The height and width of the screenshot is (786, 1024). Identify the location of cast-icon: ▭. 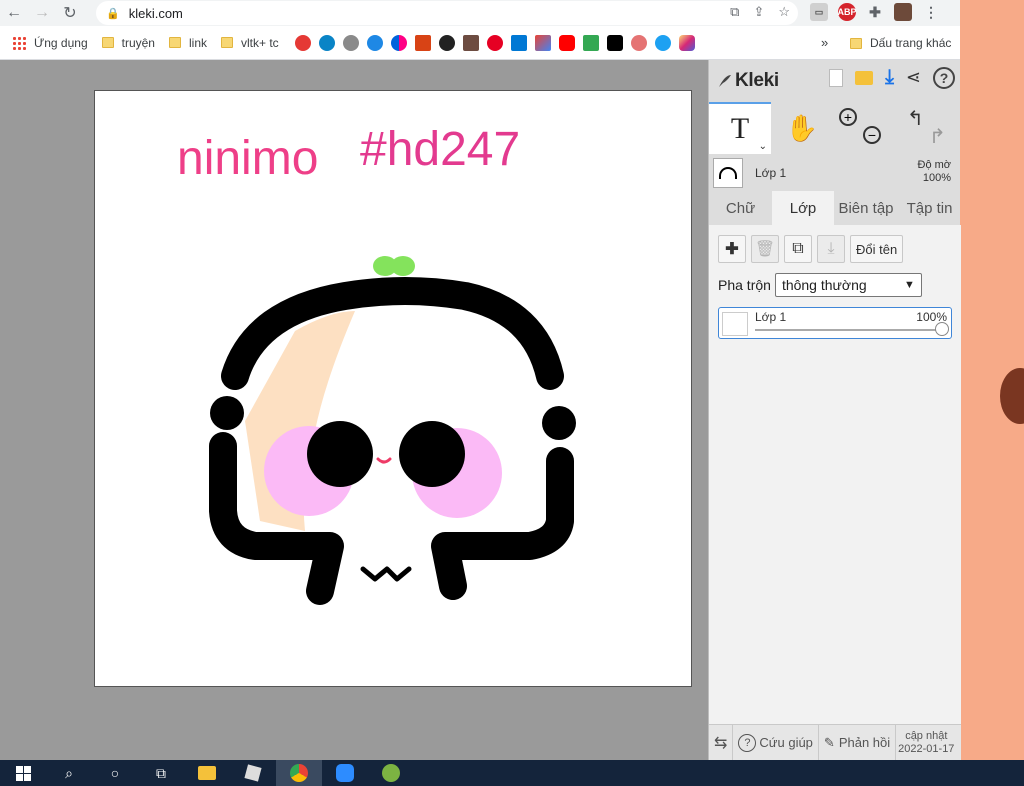
(819, 12).